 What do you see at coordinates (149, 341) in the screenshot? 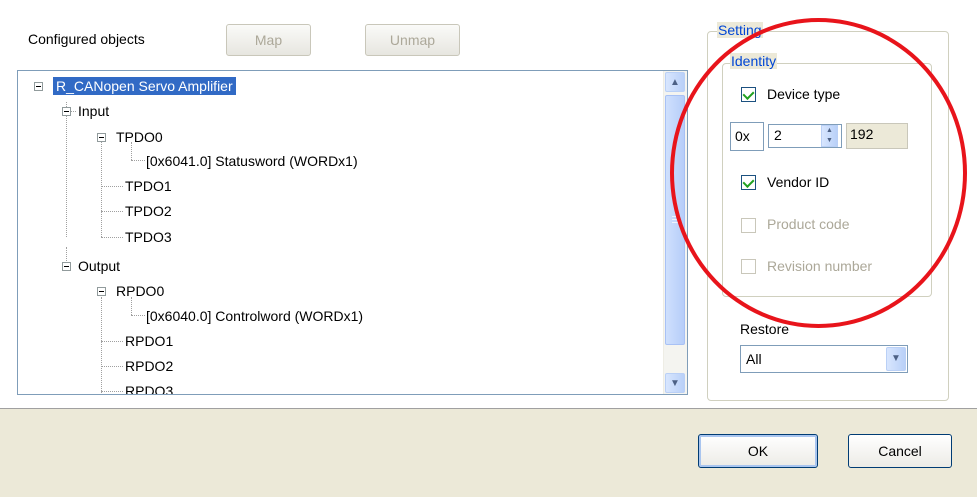
I see `tree-node-rpdo1: RPDO1` at bounding box center [149, 341].